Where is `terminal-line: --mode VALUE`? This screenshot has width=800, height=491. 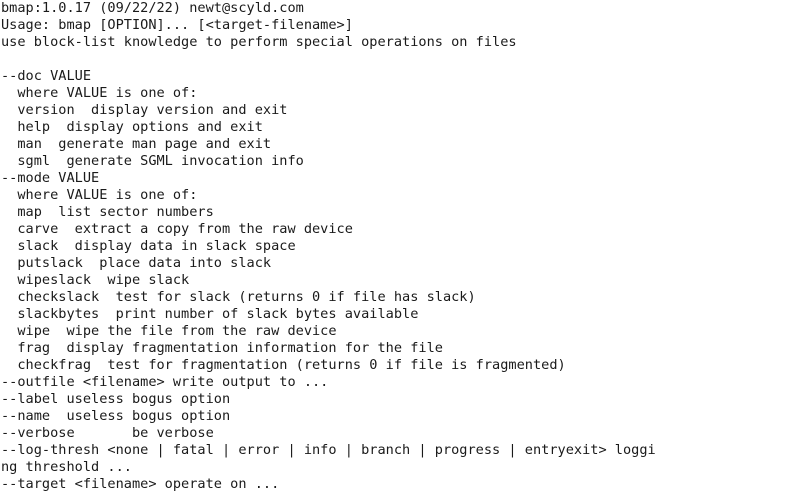 terminal-line: --mode VALUE is located at coordinates (50, 178).